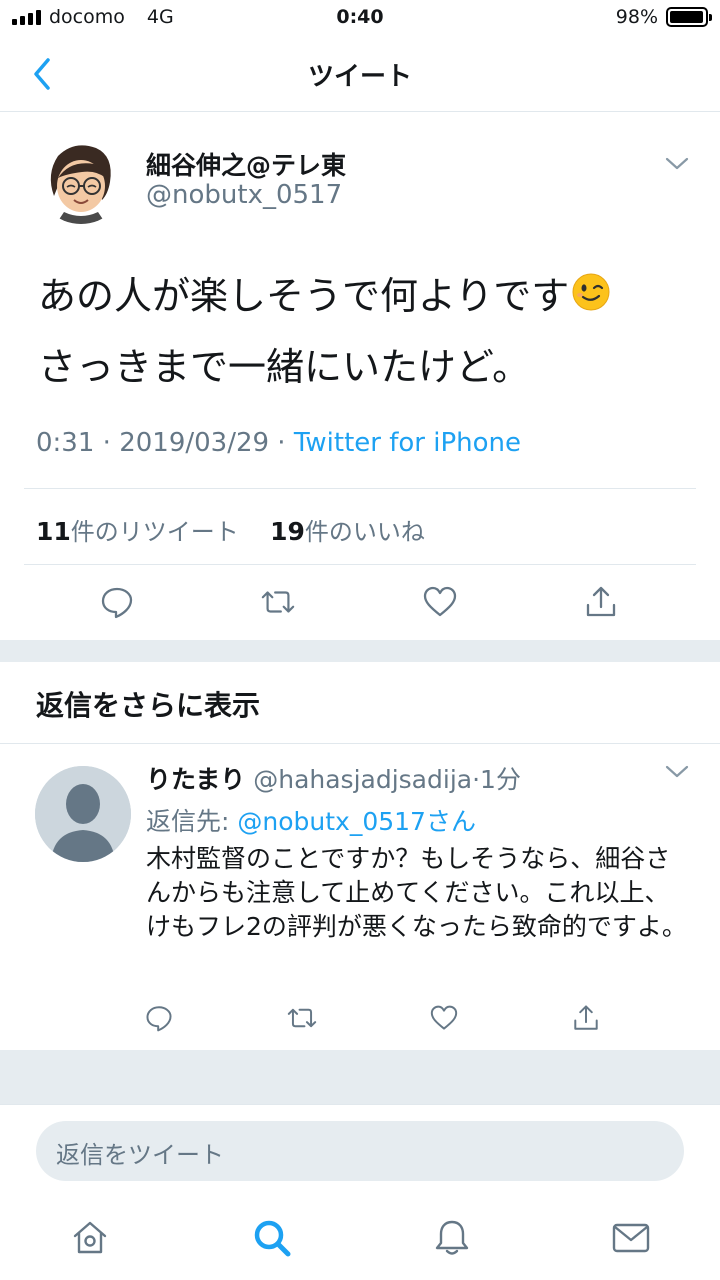 The width and height of the screenshot is (720, 1280). I want to click on reply-menu-button, so click(677, 774).